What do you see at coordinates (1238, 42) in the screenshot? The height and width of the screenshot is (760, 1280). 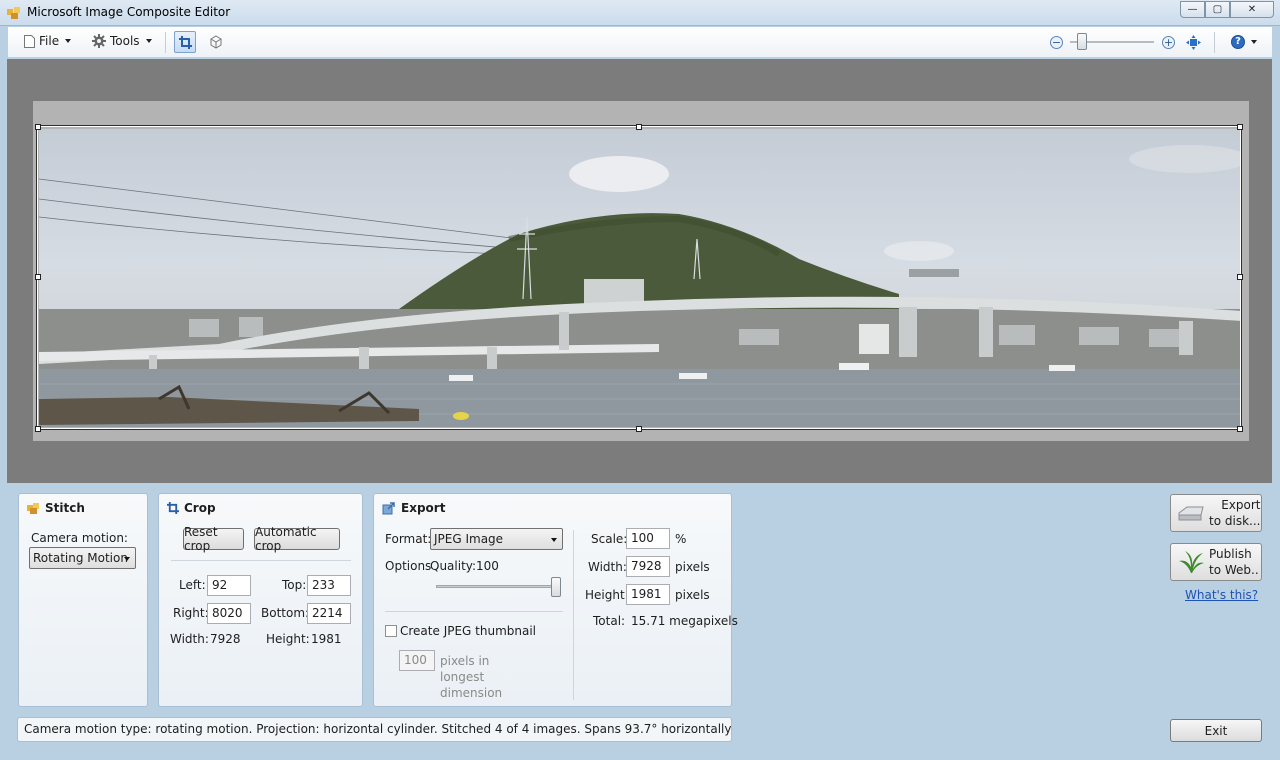 I see `help-icon: ?` at bounding box center [1238, 42].